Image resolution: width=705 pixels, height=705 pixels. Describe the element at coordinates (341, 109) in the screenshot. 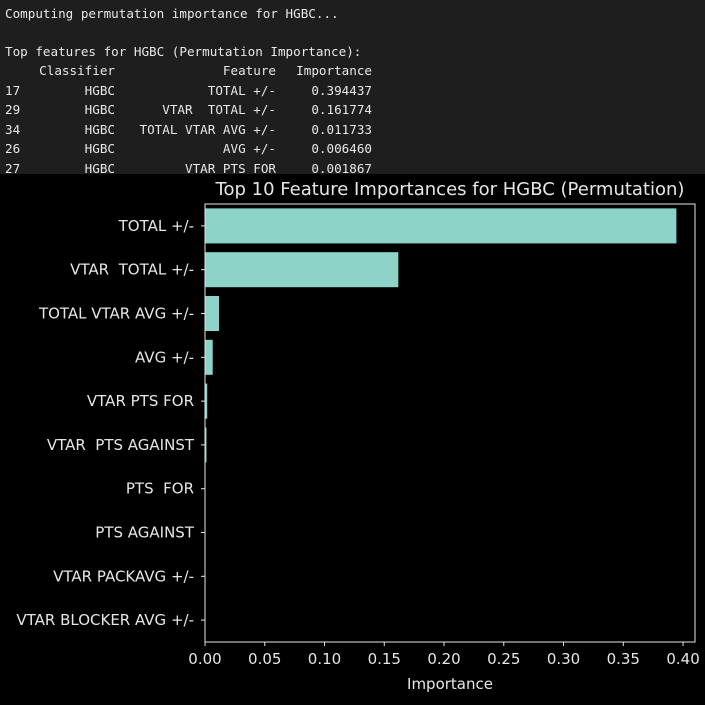

I see `row-importance: 0.161774` at that location.